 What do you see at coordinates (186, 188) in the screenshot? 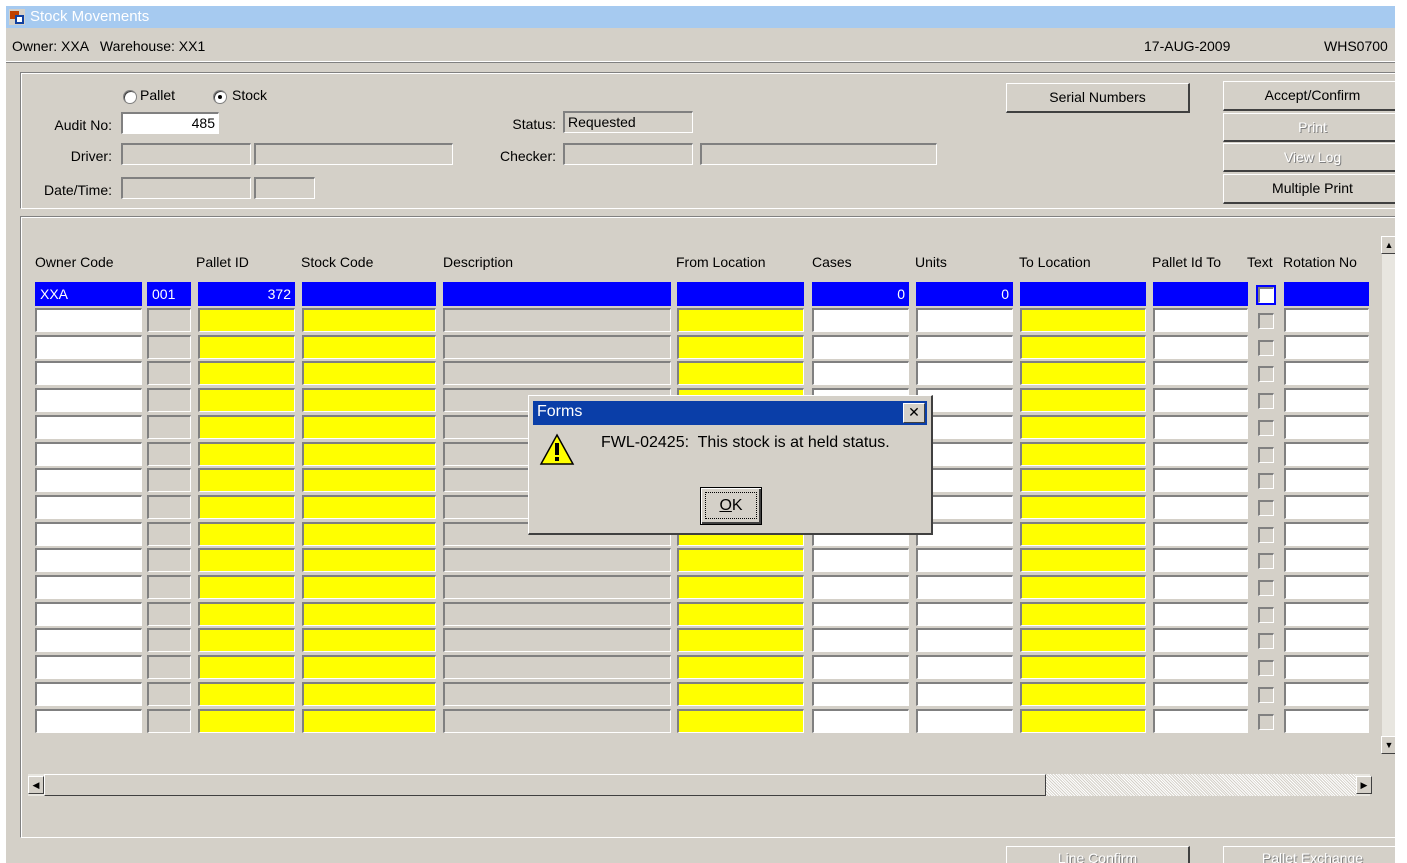
I see `date-field` at bounding box center [186, 188].